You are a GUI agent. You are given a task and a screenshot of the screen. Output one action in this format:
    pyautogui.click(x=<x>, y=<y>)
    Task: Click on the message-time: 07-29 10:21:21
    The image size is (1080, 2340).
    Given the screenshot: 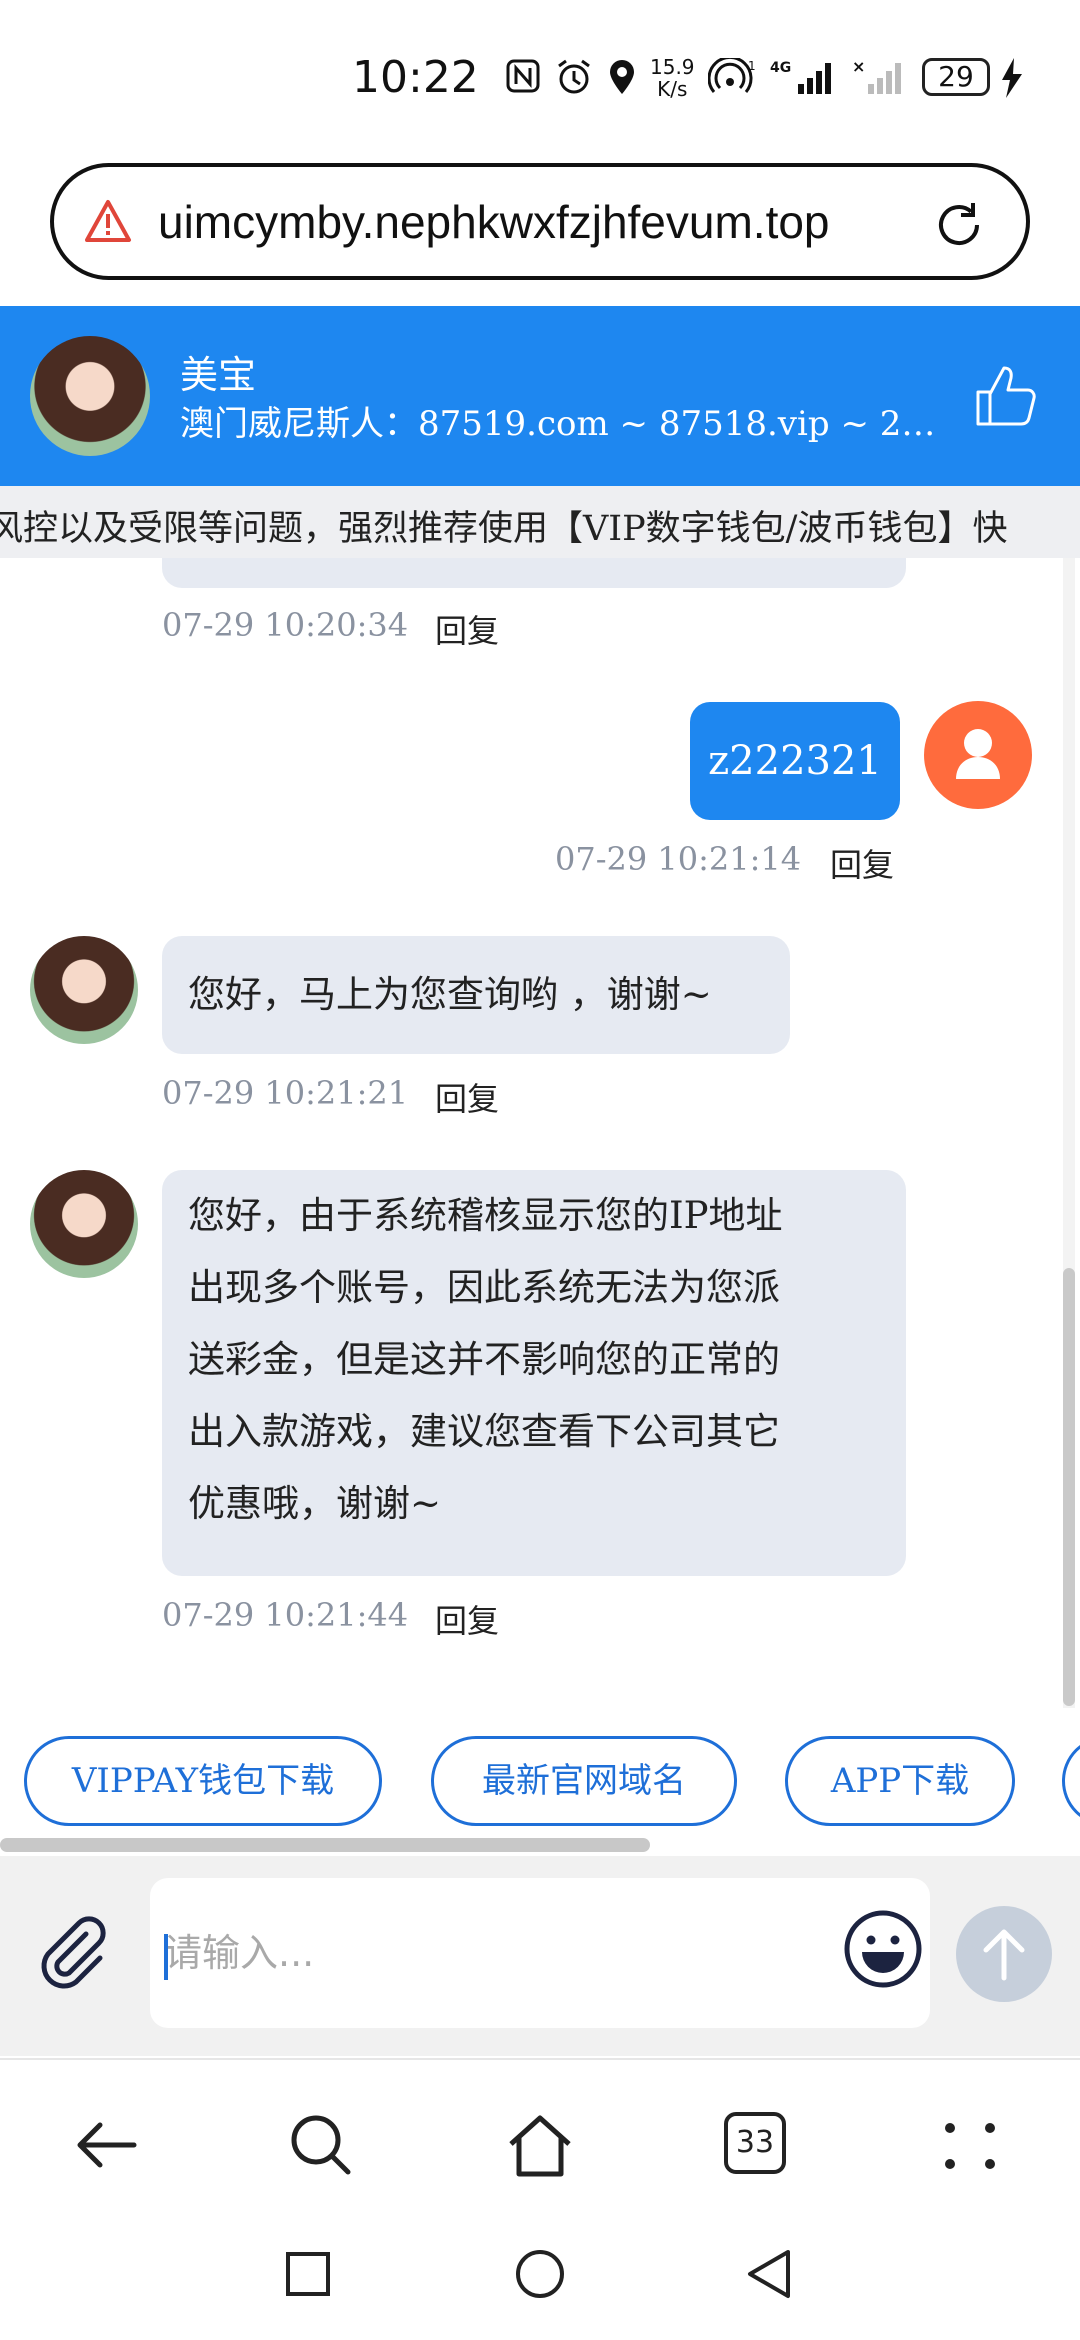 What is the action you would take?
    pyautogui.click(x=285, y=1093)
    